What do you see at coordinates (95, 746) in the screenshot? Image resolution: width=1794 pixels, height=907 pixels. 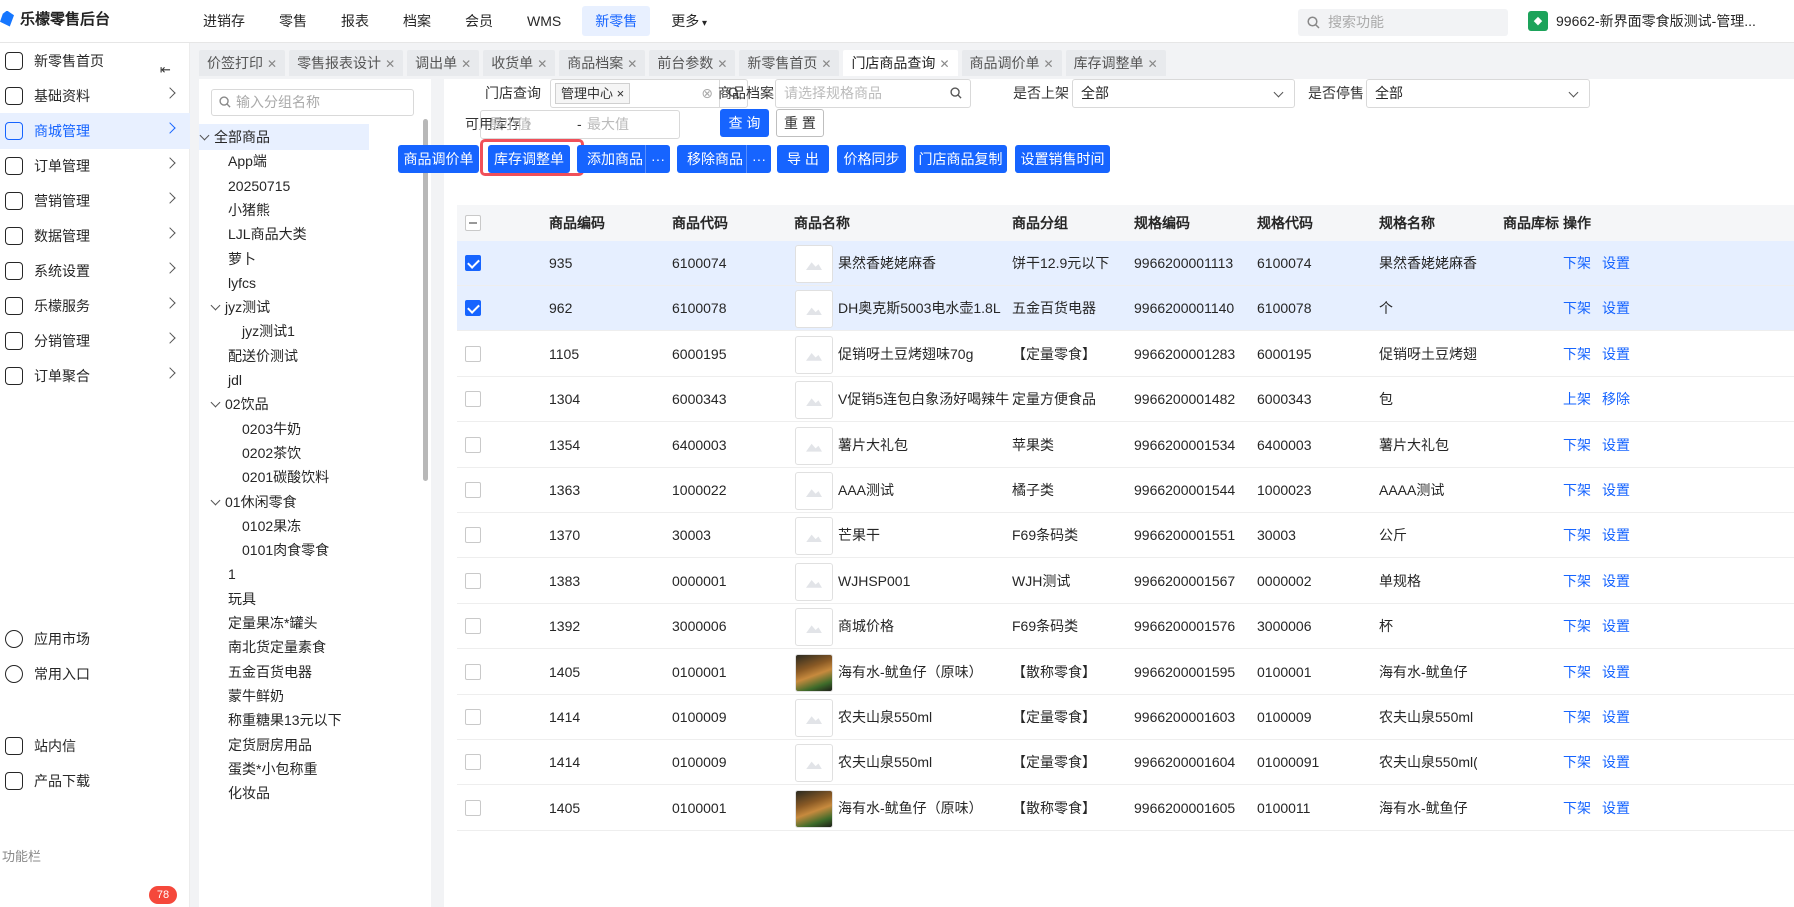 I see `sidebar-func-item-0: 站内信` at bounding box center [95, 746].